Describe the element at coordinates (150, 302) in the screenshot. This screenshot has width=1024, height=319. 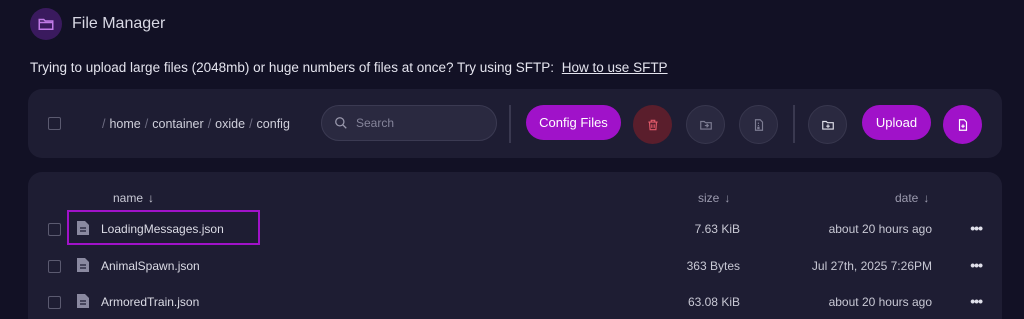
I see `file-name: ArmoredTrain.json` at that location.